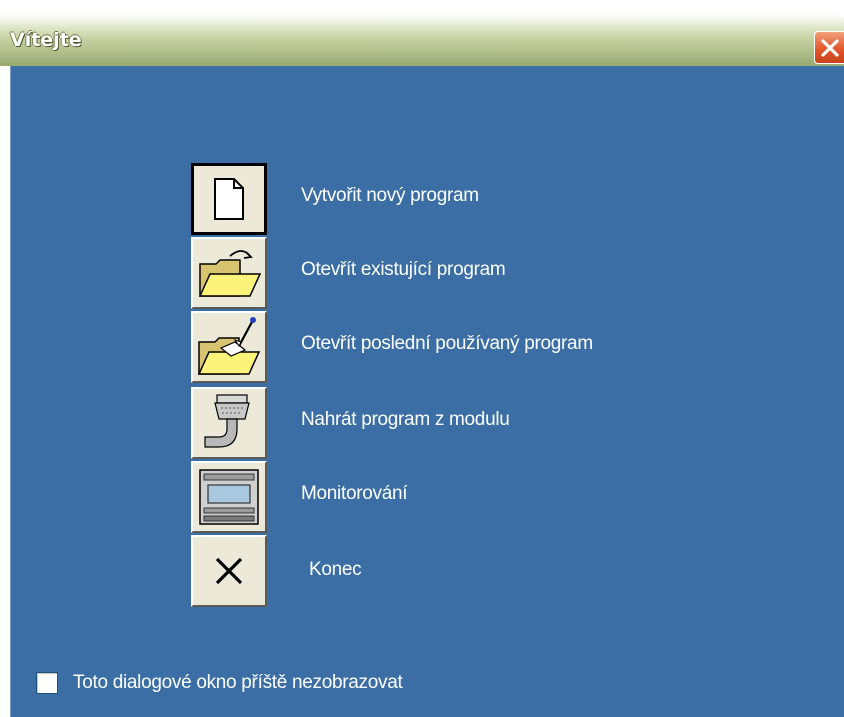 The image size is (844, 717). I want to click on recent-program-label: Otevřít poslední používaný program, so click(447, 343).